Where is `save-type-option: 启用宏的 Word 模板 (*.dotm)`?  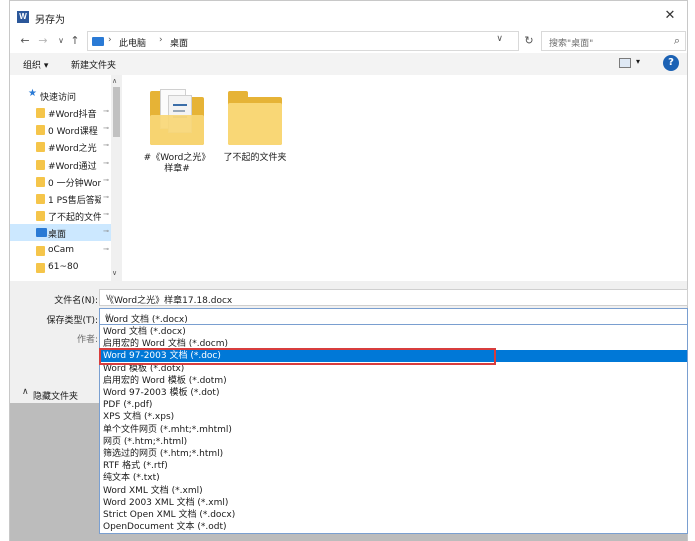 save-type-option: 启用宏的 Word 模板 (*.dotm) is located at coordinates (393, 381).